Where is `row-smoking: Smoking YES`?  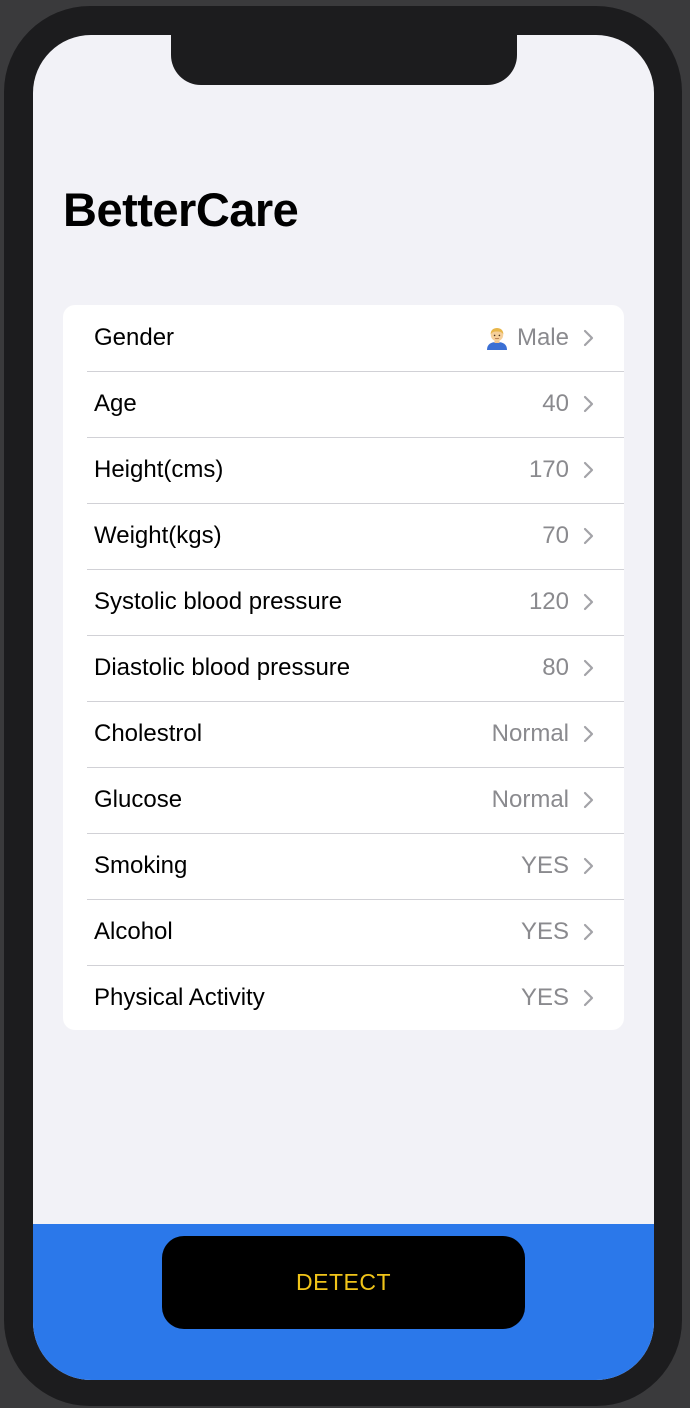
row-smoking: Smoking YES is located at coordinates (343, 866).